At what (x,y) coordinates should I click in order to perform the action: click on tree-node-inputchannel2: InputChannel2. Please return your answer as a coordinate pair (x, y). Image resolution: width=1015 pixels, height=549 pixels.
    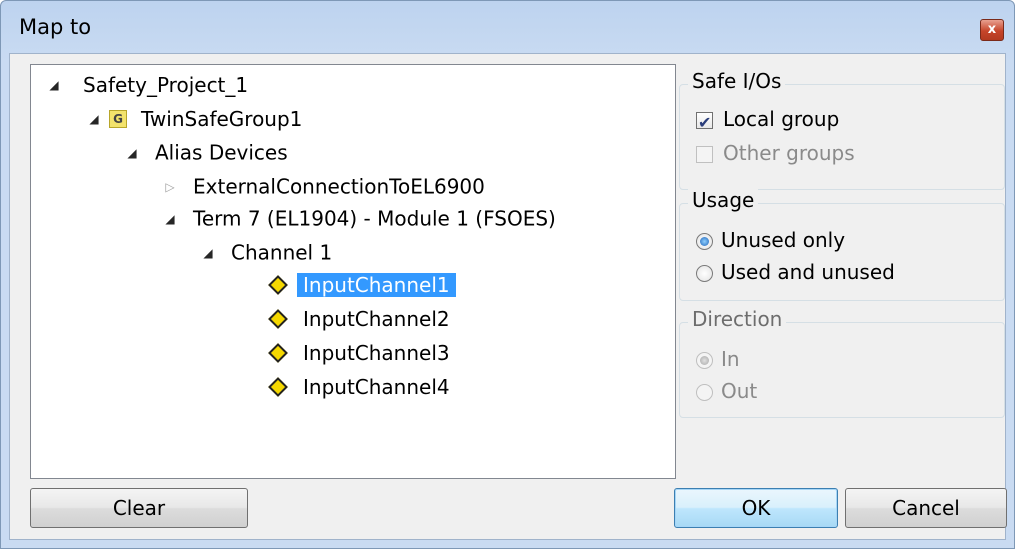
    Looking at the image, I should click on (361, 317).